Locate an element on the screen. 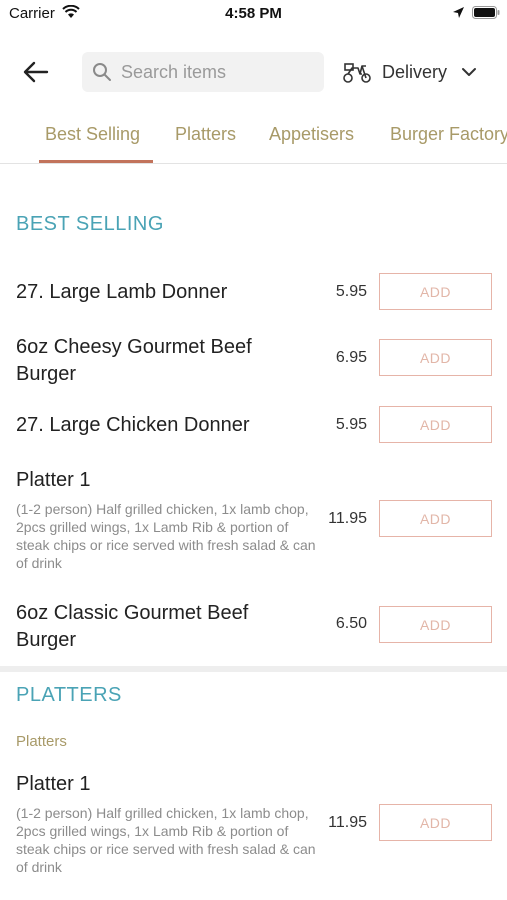  section-title-best-selling: BEST SELLING is located at coordinates (90, 224).